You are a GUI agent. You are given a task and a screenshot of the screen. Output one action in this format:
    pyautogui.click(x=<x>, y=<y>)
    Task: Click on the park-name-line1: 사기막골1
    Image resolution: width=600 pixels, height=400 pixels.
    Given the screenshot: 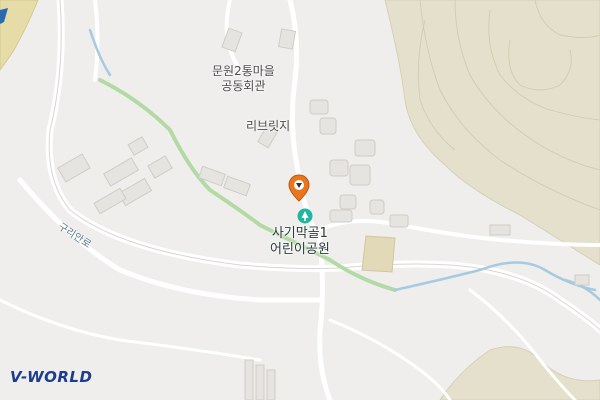 What is the action you would take?
    pyautogui.click(x=299, y=233)
    